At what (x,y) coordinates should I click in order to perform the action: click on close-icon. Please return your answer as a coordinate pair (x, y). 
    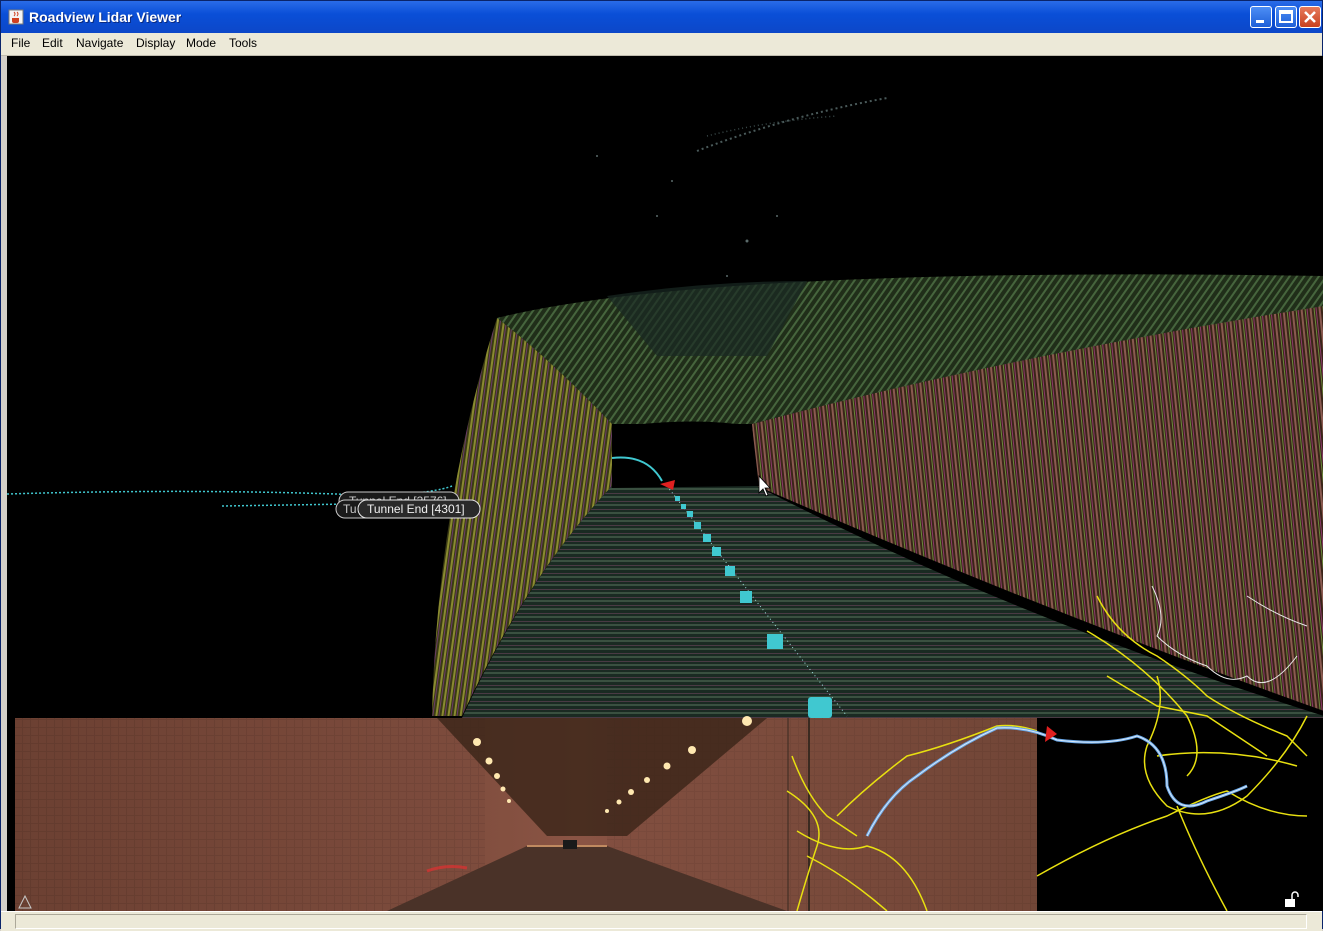
    Looking at the image, I should click on (1310, 17).